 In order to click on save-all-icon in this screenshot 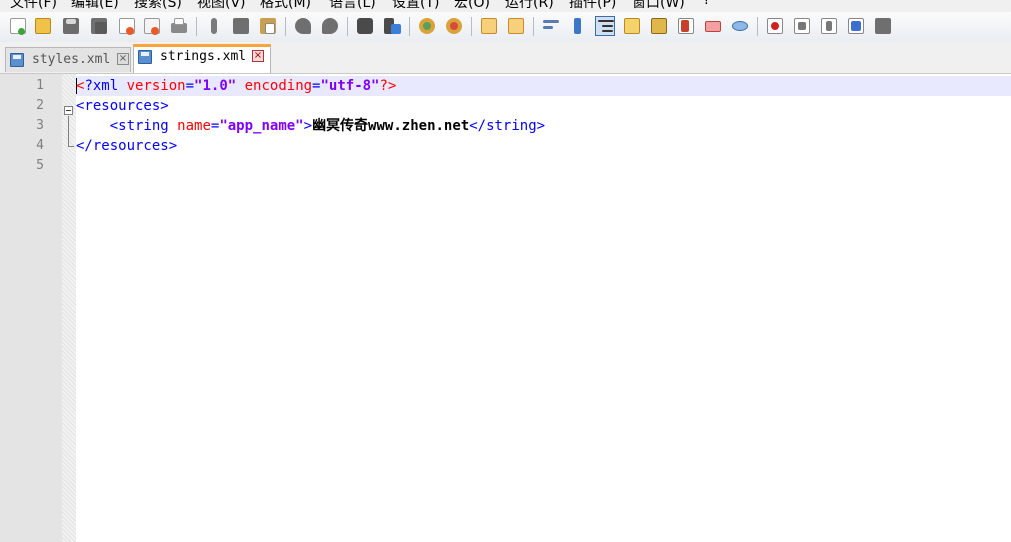, I will do `click(99, 26)`.